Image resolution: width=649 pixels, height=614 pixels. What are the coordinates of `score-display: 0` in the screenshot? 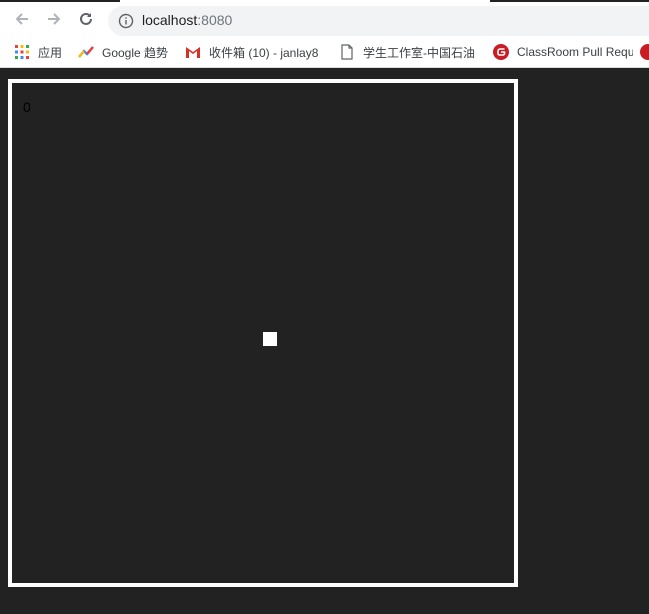 It's located at (27, 107).